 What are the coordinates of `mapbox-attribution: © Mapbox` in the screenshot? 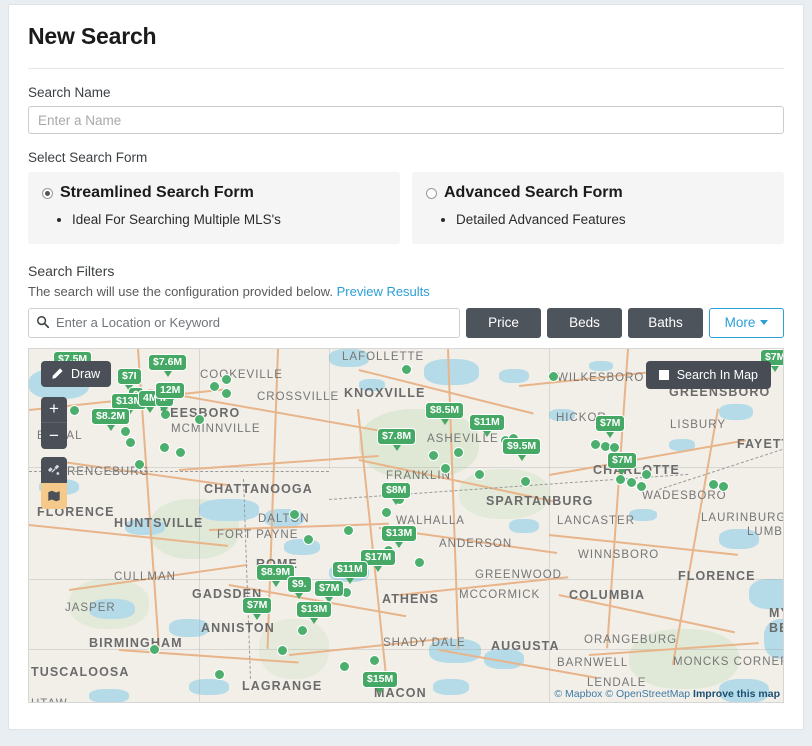 It's located at (578, 694).